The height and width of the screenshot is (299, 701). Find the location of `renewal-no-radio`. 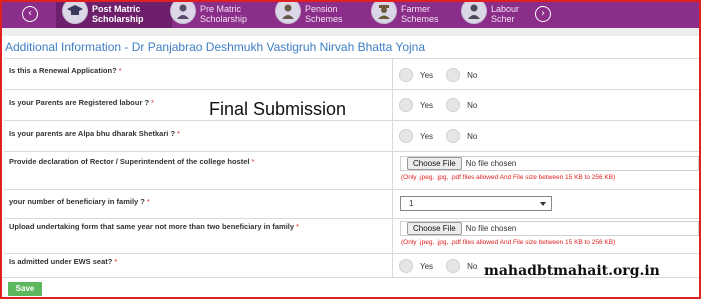

renewal-no-radio is located at coordinates (453, 75).